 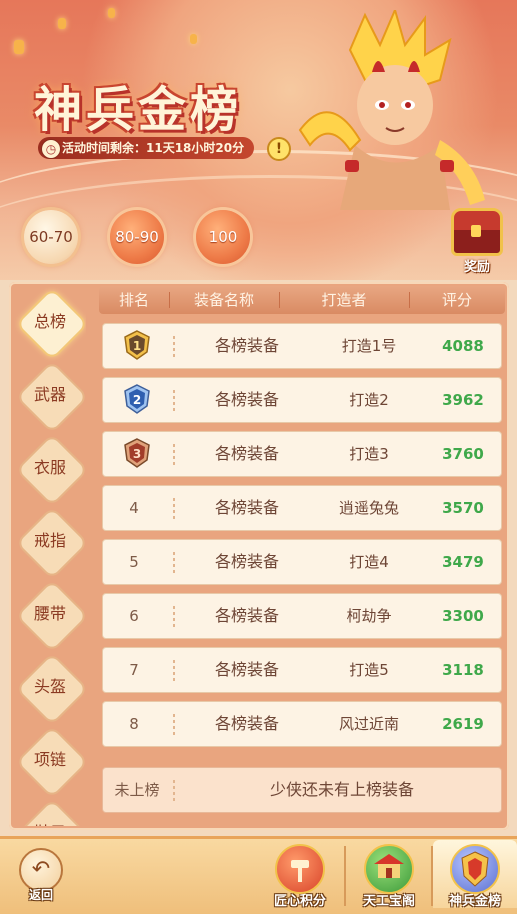 I want to click on category-sidebar: 总榜 武器 衣服 戒指 腰带 头盔 项链 鞋子, so click(x=50, y=556).